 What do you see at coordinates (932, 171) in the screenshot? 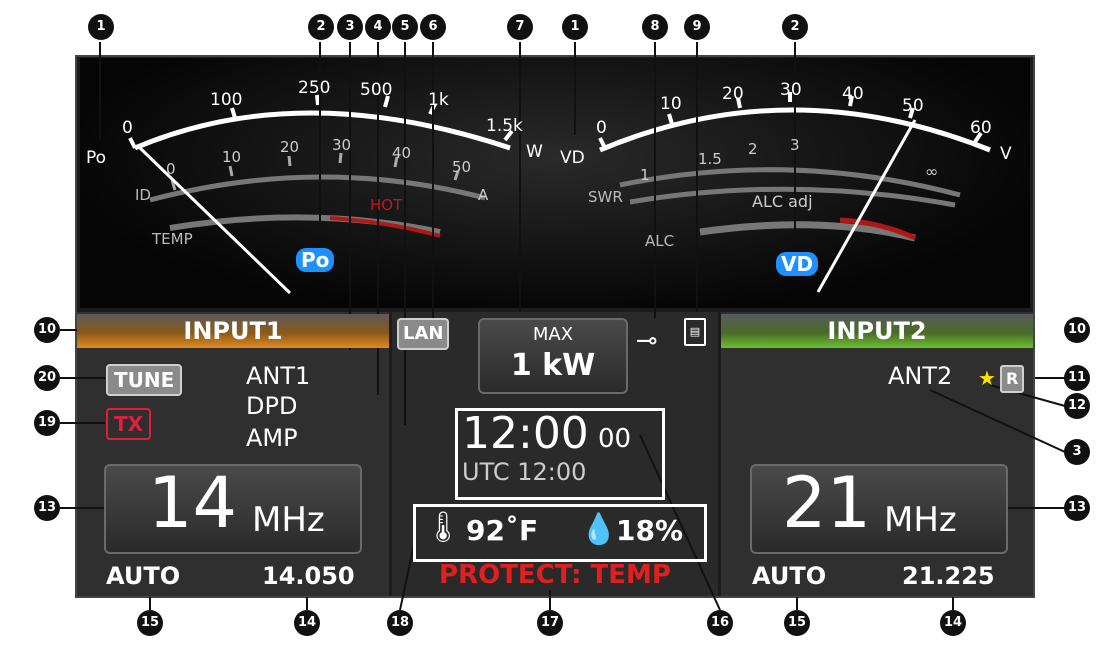
I see `tick-swr-inf: ∞` at bounding box center [932, 171].